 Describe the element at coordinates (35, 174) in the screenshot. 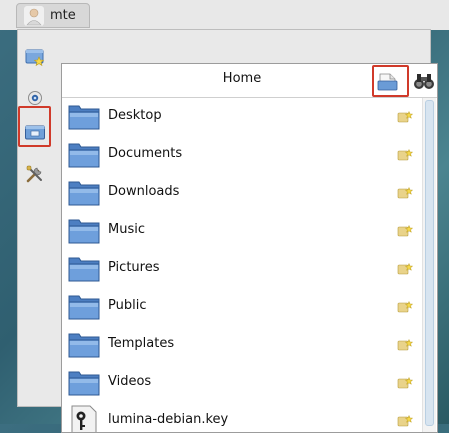

I see `tools-icon` at that location.